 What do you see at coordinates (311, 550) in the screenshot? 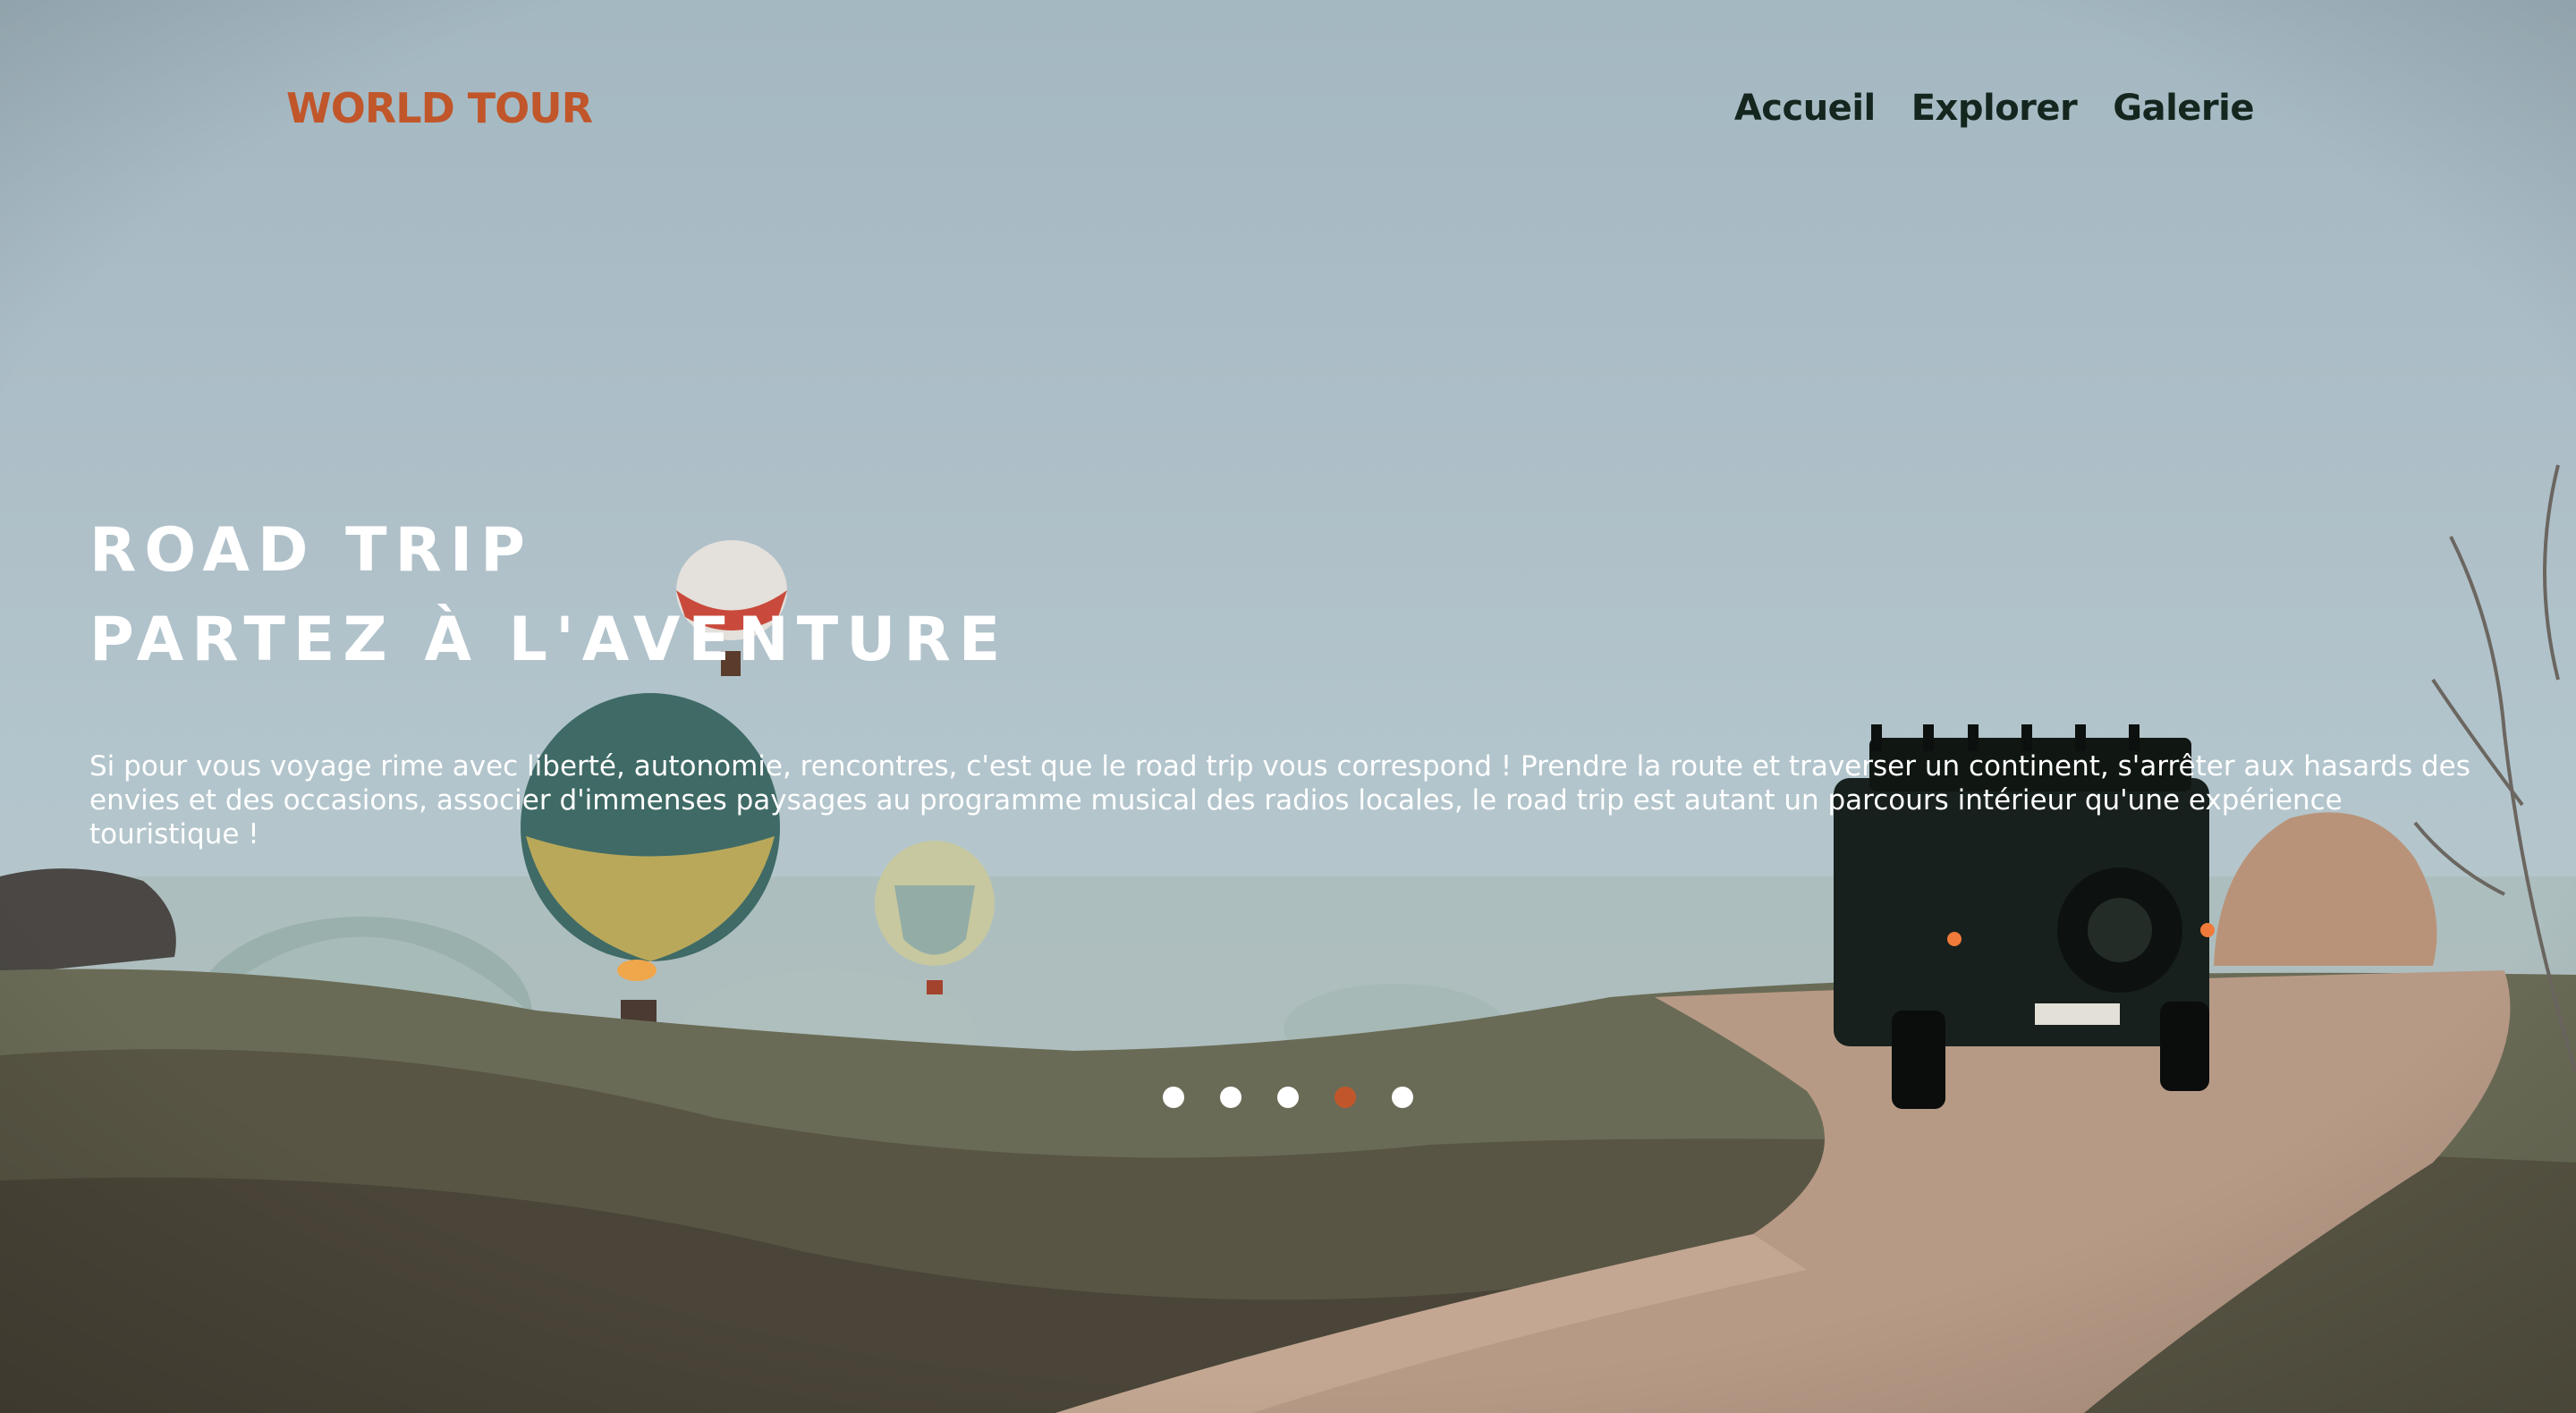
I see `hero-title-line-1: ROAD TRIP` at bounding box center [311, 550].